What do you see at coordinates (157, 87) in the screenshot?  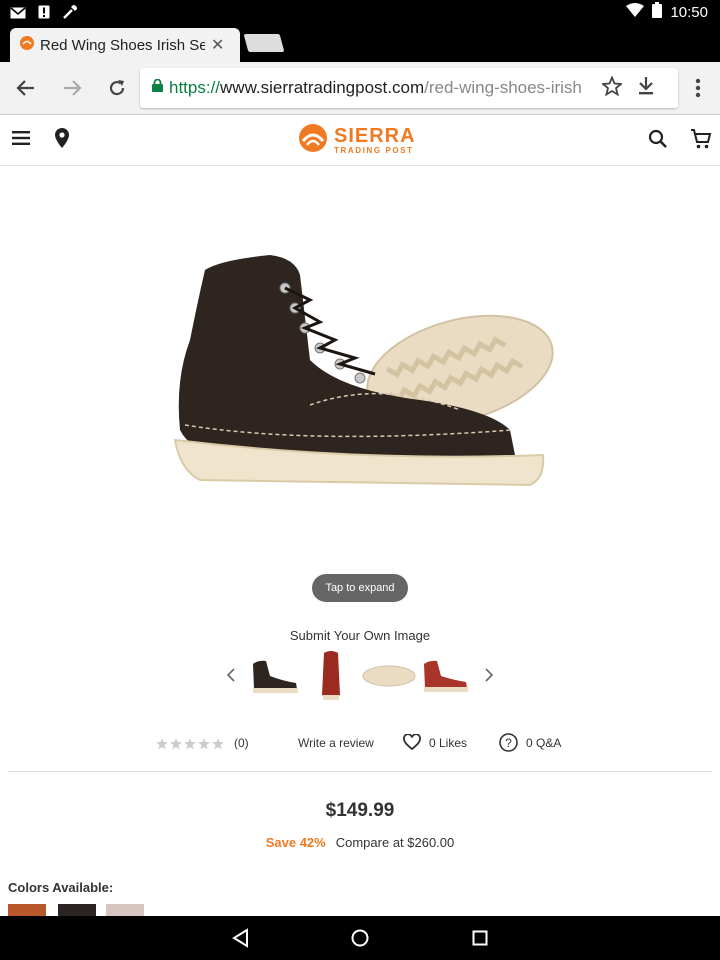 I see `lock-icon` at bounding box center [157, 87].